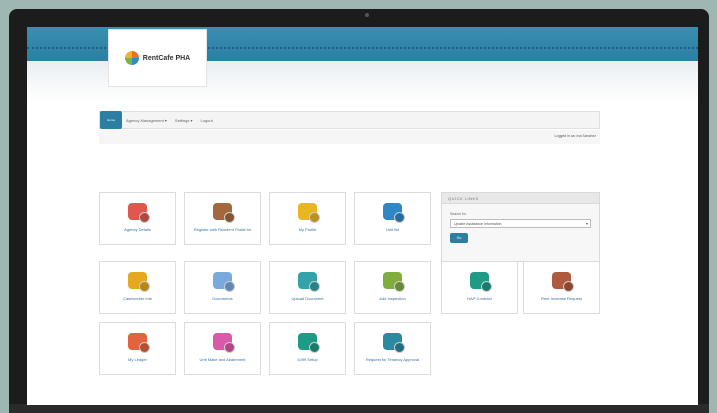 The width and height of the screenshot is (717, 413). I want to click on ledger-icon, so click(137, 341).